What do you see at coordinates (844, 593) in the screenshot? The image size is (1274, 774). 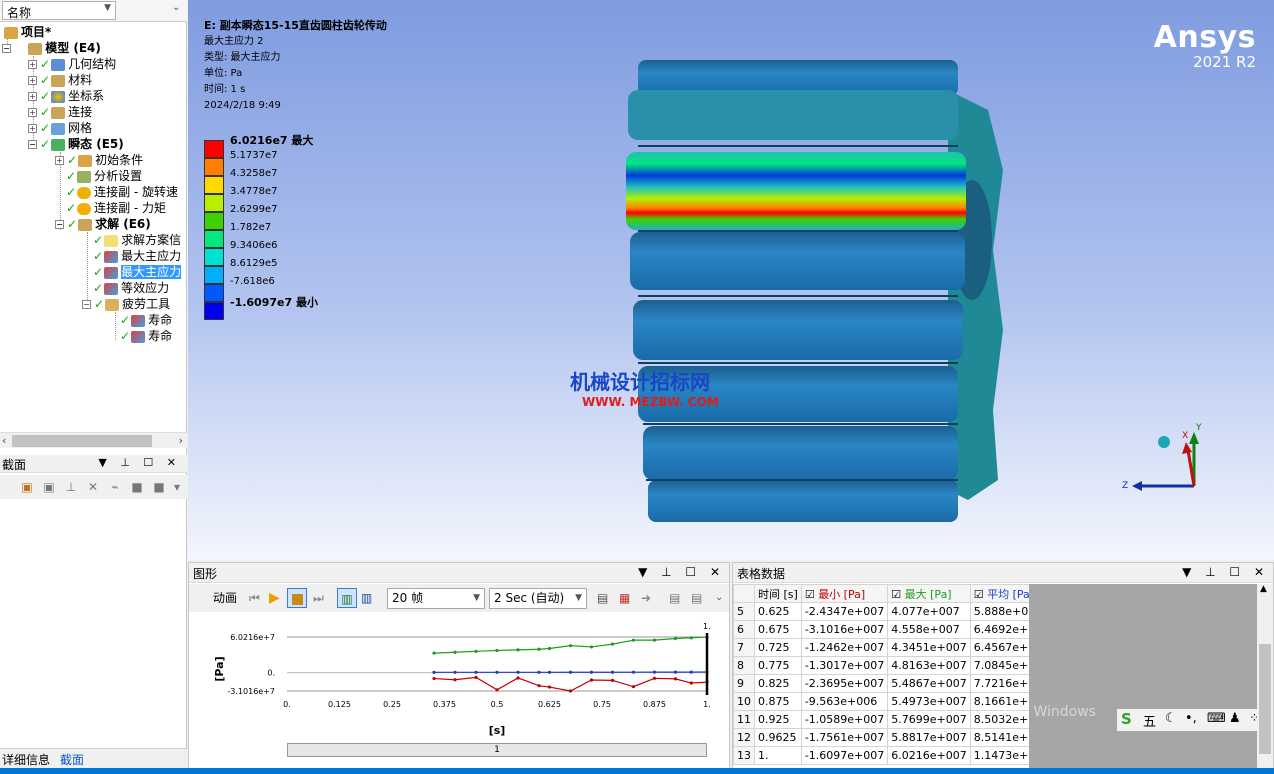 I see `col-header-min: ☑ 最小 [Pa]` at bounding box center [844, 593].